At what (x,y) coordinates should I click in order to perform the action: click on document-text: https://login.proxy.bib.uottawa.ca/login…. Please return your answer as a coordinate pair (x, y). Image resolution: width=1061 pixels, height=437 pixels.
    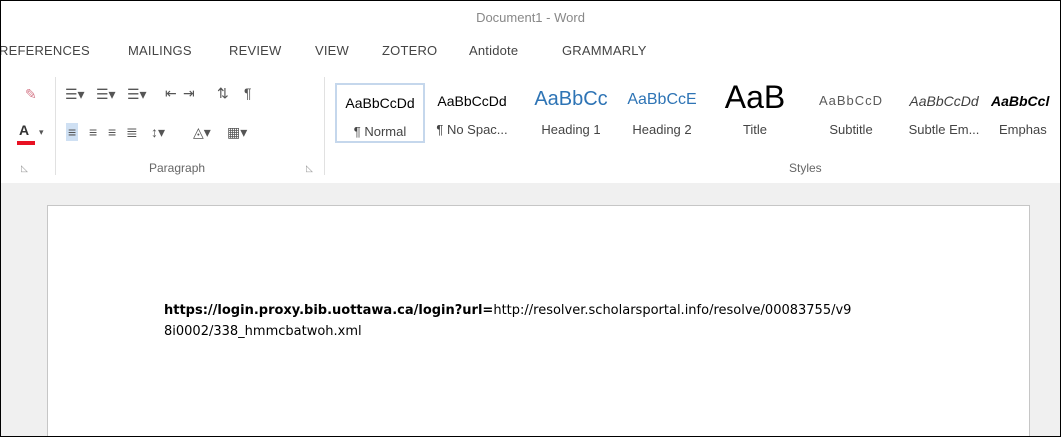
    Looking at the image, I should click on (544, 321).